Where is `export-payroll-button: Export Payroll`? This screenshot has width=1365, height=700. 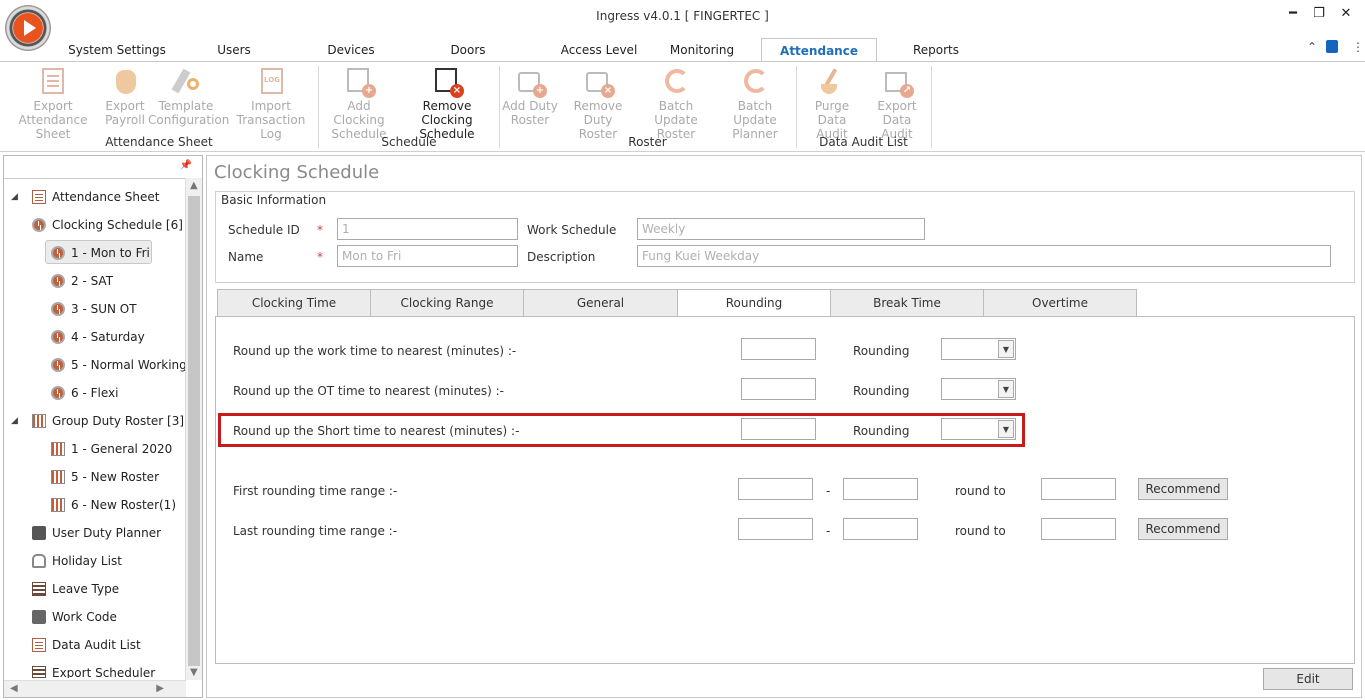
export-payroll-button: Export Payroll is located at coordinates (125, 96).